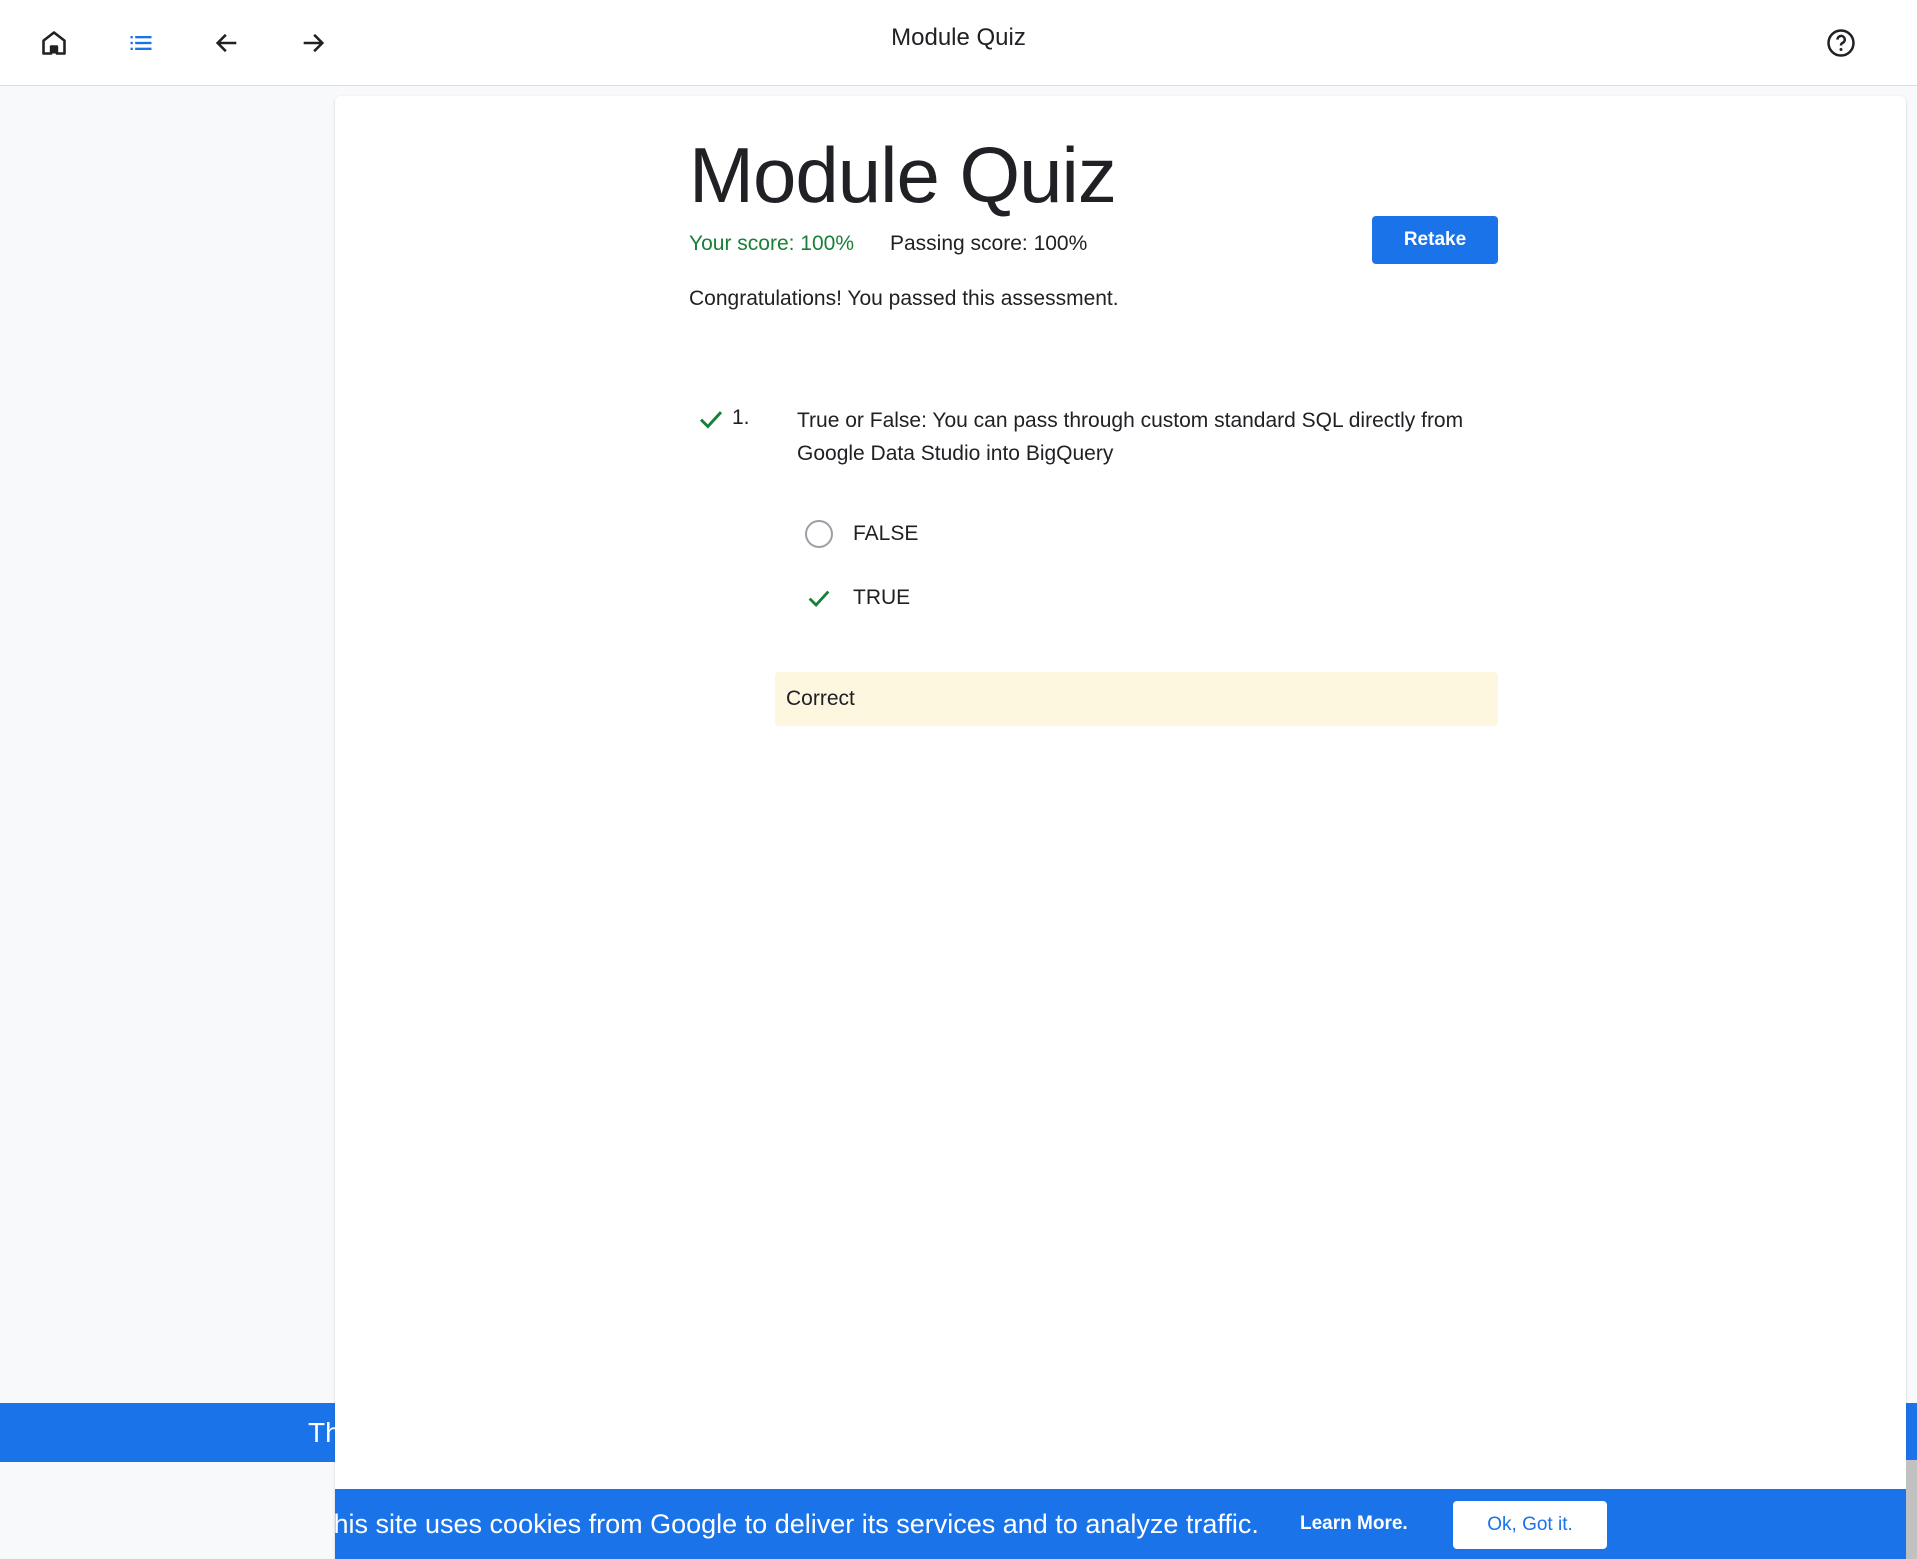 This screenshot has width=1917, height=1559. What do you see at coordinates (711, 419) in the screenshot?
I see `question-correct-check-icon` at bounding box center [711, 419].